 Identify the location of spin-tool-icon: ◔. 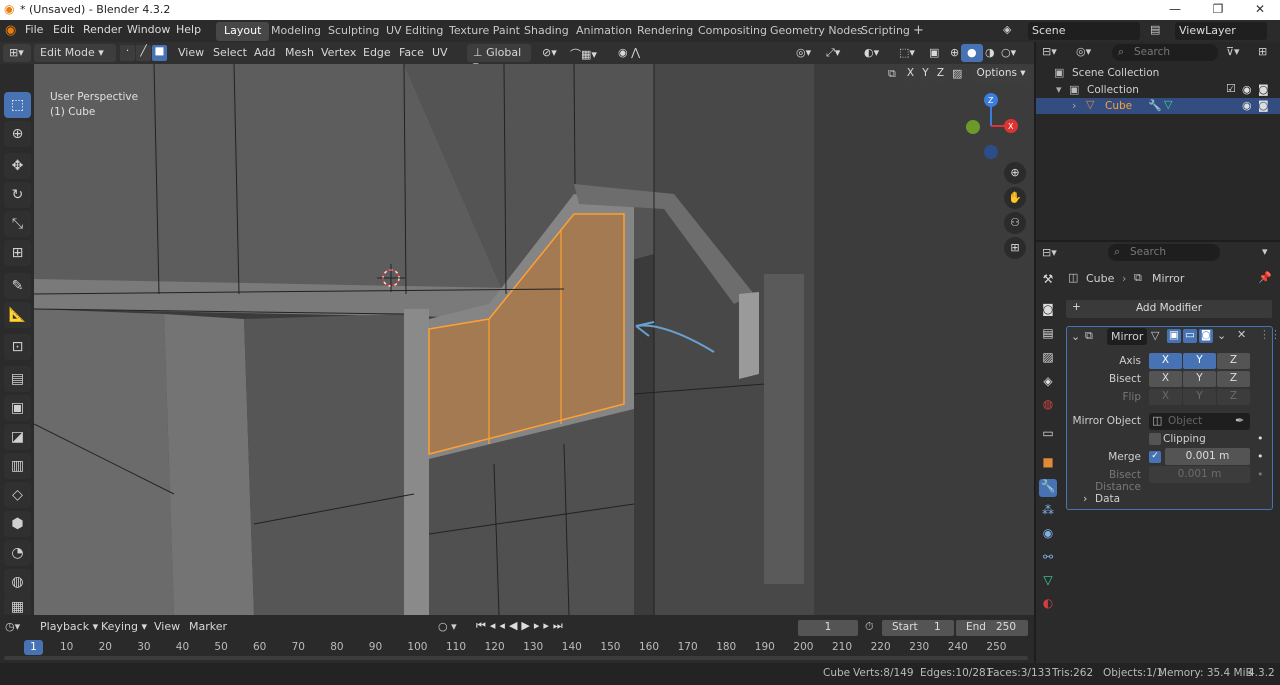
(17, 553).